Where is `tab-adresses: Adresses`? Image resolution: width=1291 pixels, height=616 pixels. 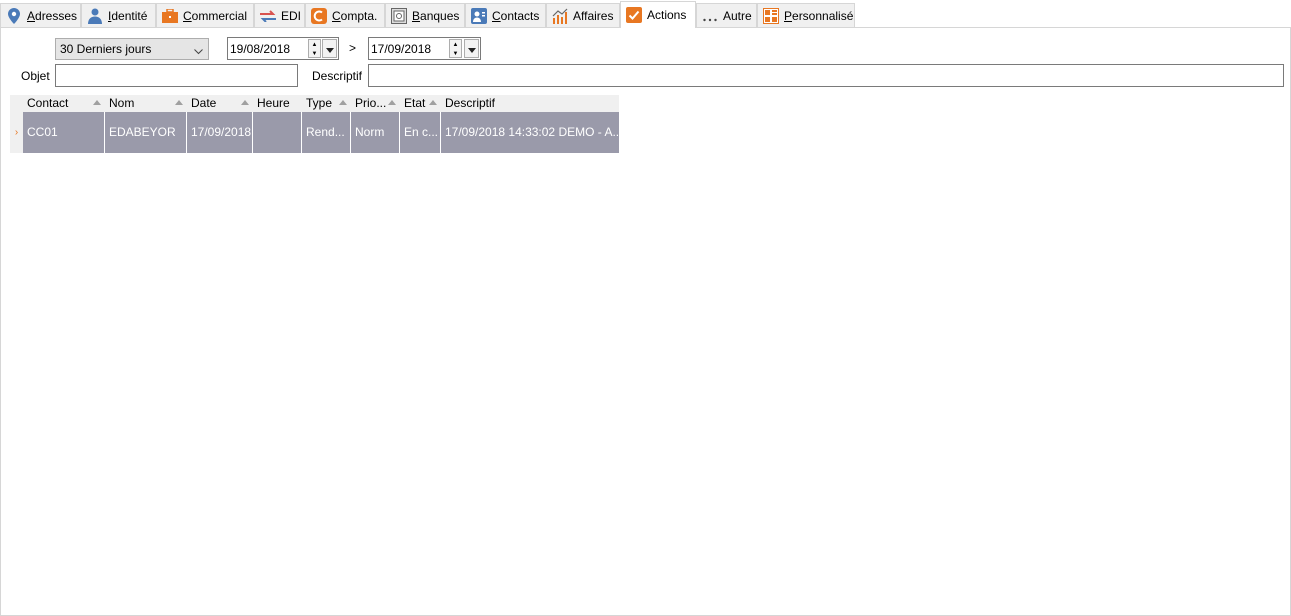
tab-adresses: Adresses is located at coordinates (40, 15).